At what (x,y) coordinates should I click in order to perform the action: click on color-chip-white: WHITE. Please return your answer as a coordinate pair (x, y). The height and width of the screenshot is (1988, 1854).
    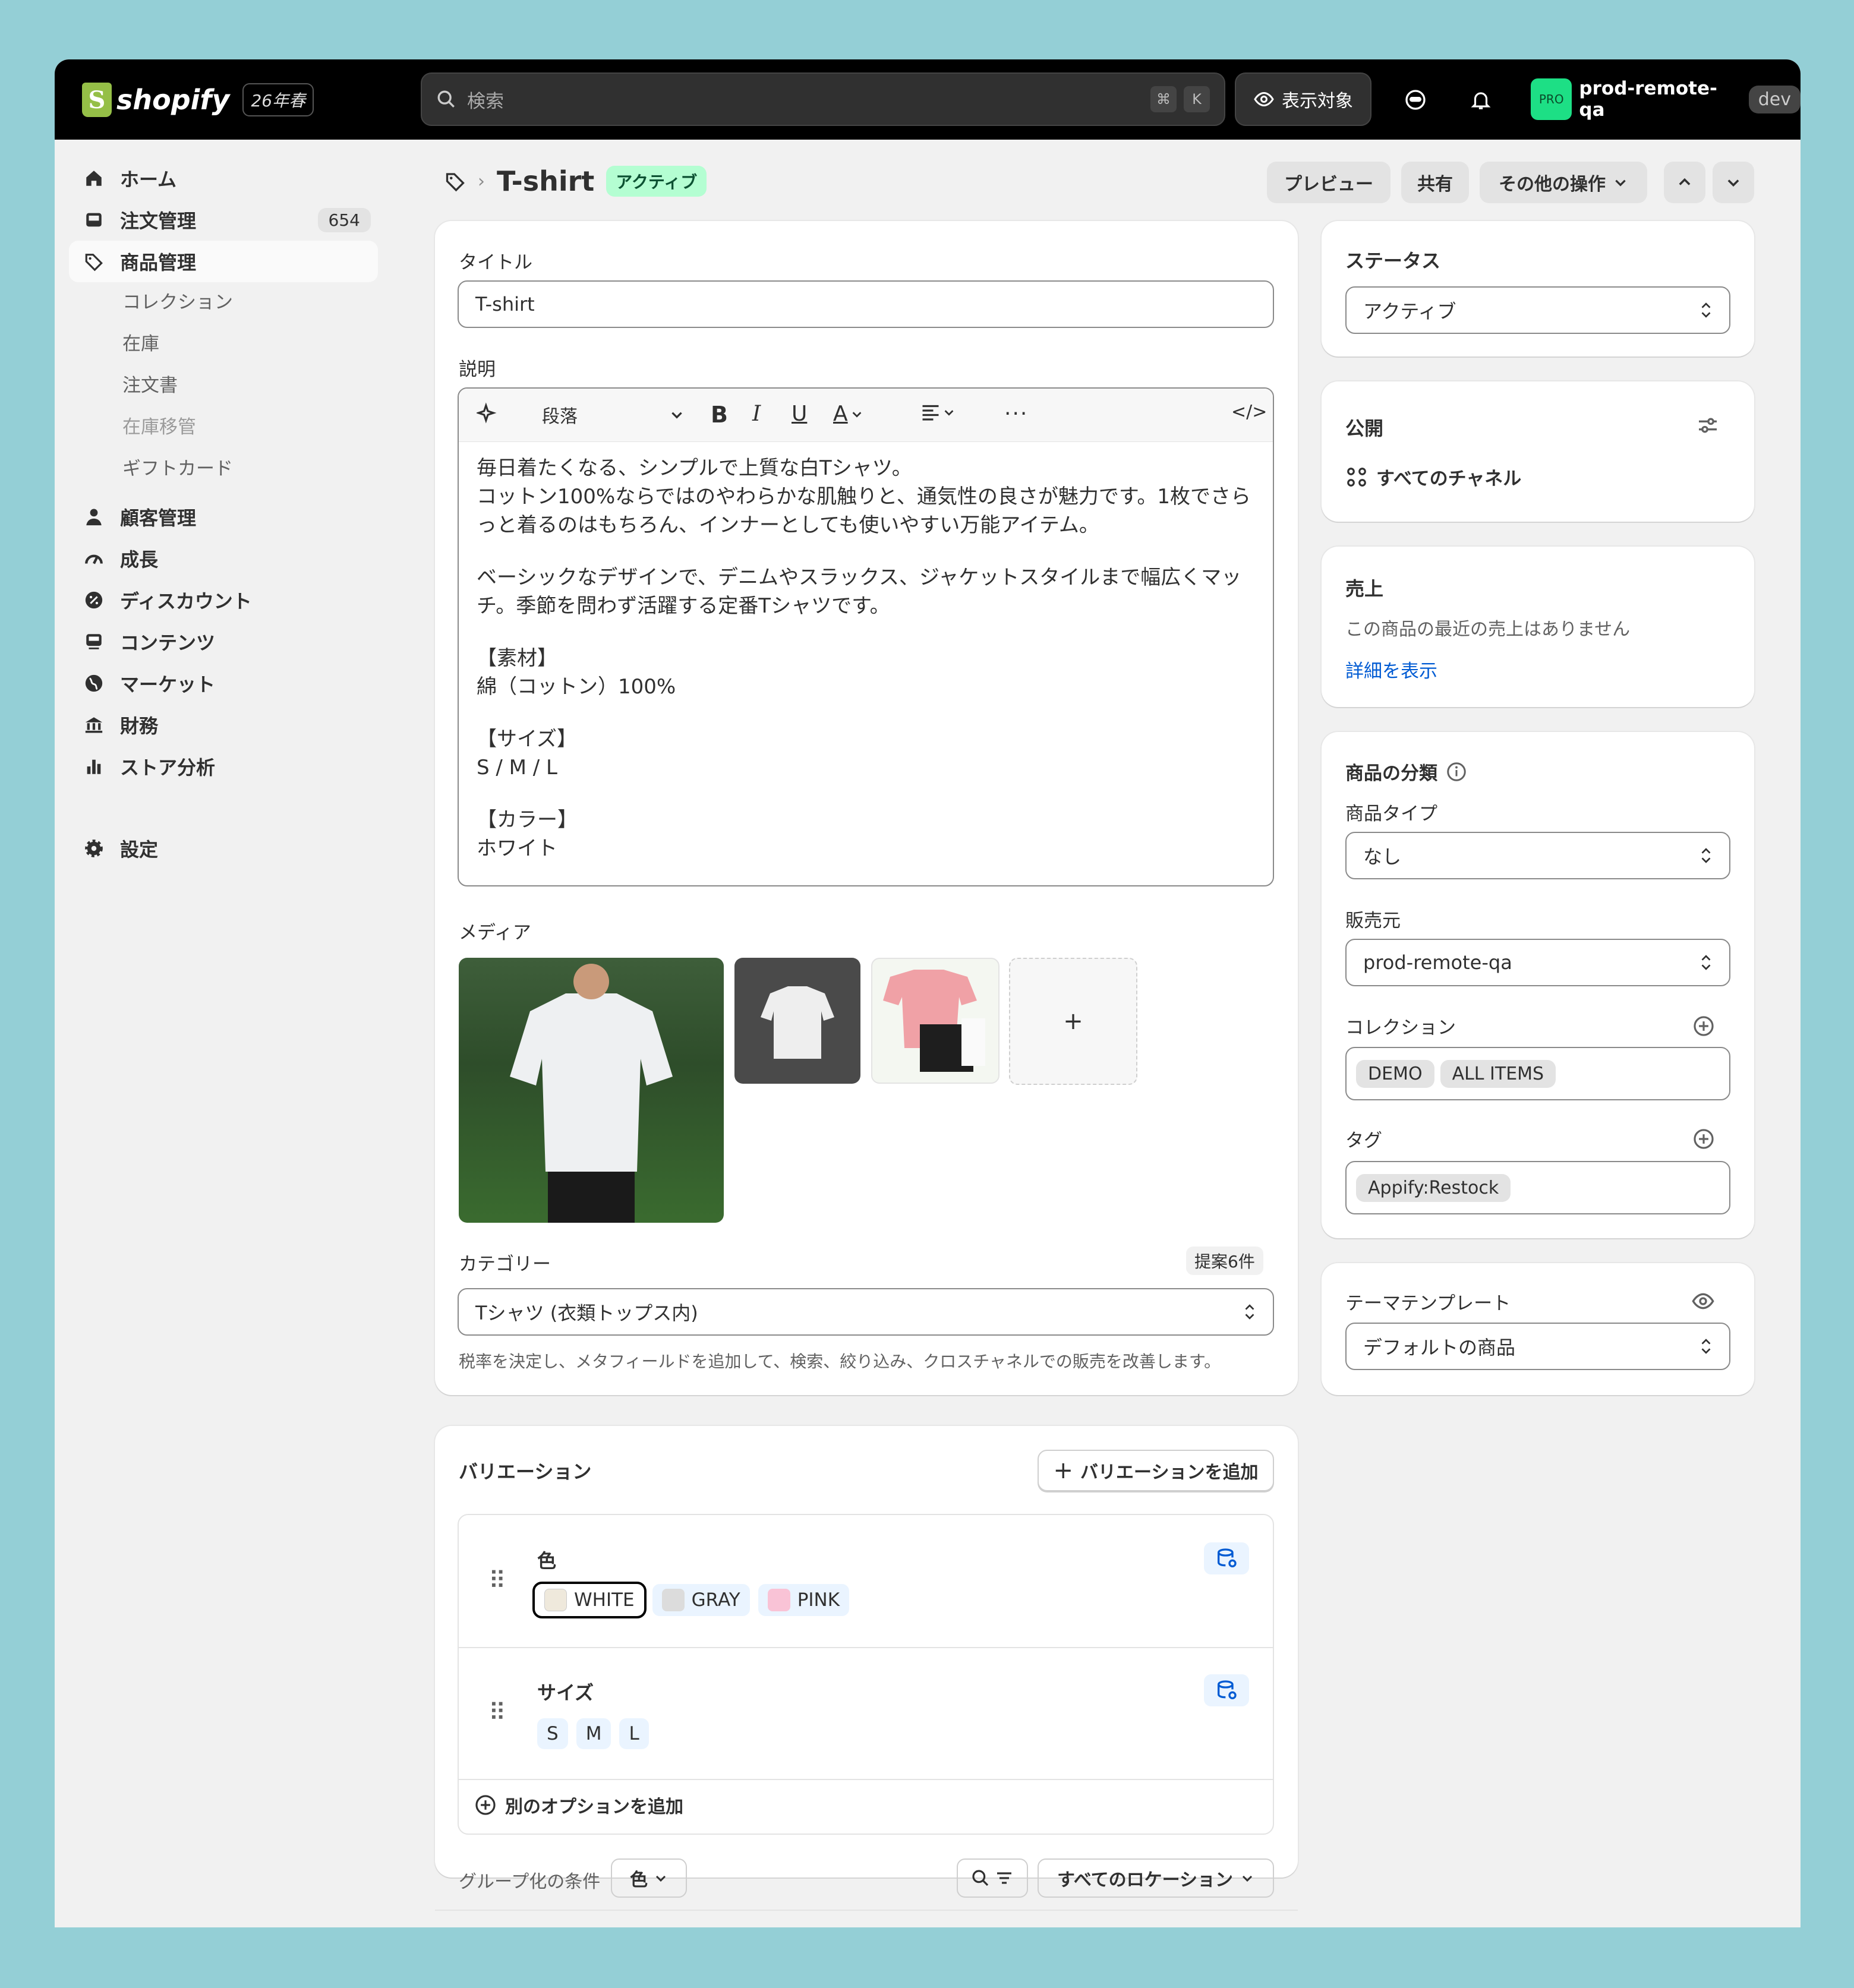
    Looking at the image, I should click on (589, 1600).